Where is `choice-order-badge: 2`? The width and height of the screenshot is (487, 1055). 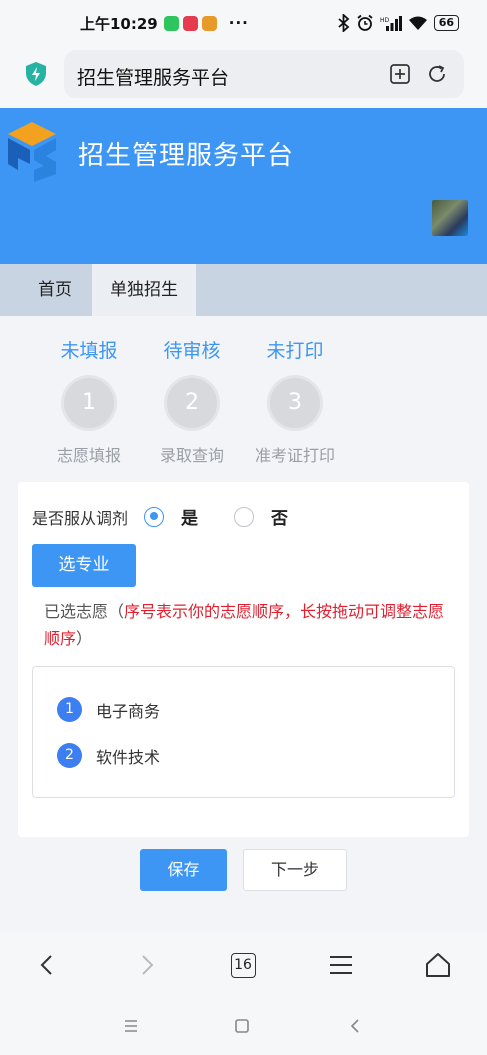 choice-order-badge: 2 is located at coordinates (69, 755).